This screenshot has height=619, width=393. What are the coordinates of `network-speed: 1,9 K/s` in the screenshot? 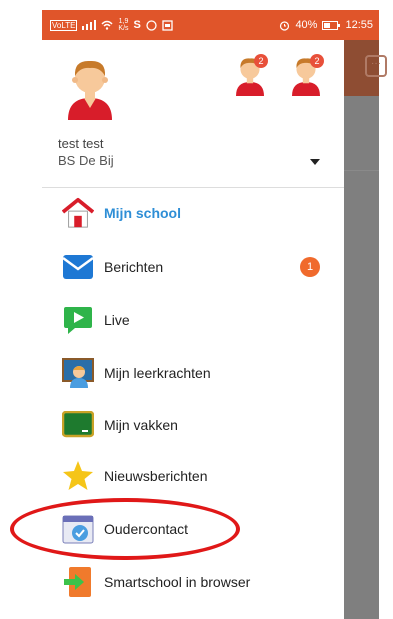 It's located at (123, 25).